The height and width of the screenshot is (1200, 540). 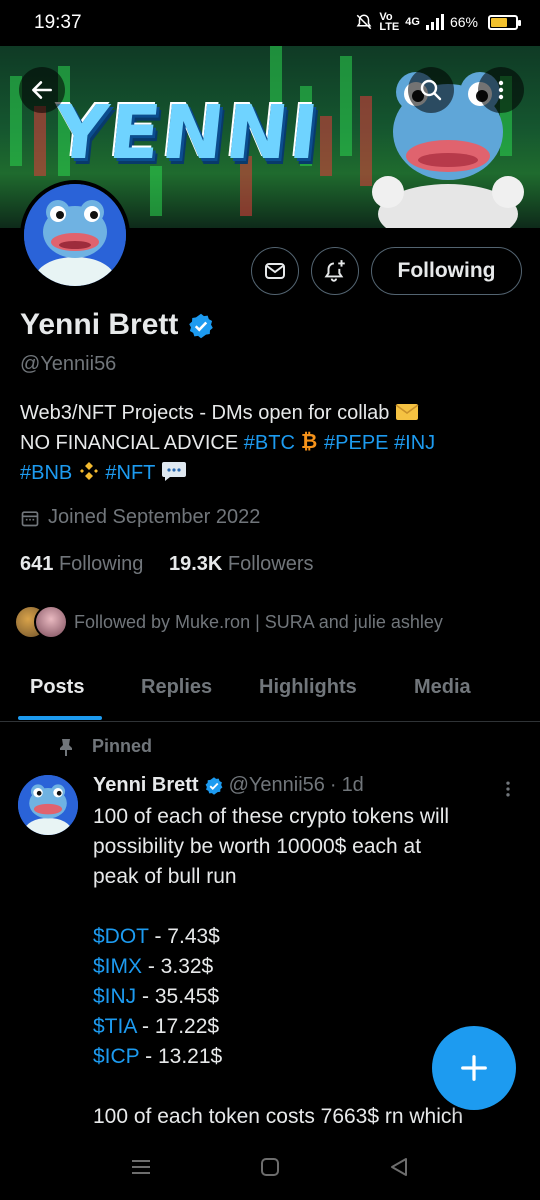 I want to click on joined-row: Joined September 2022, so click(x=140, y=517).